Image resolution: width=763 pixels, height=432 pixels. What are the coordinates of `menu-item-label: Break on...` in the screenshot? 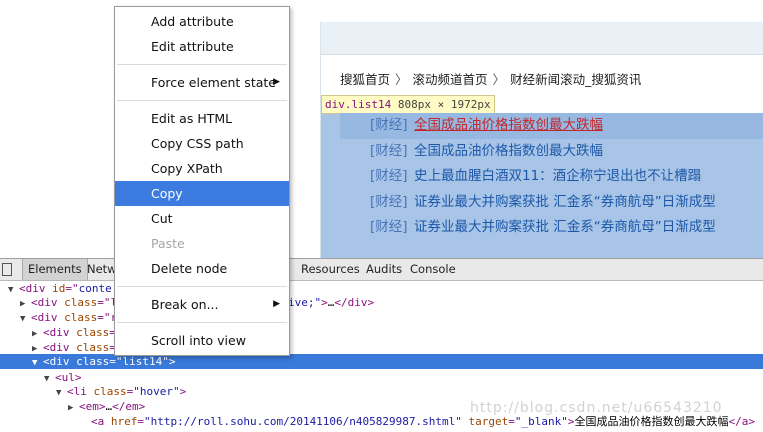 It's located at (185, 304).